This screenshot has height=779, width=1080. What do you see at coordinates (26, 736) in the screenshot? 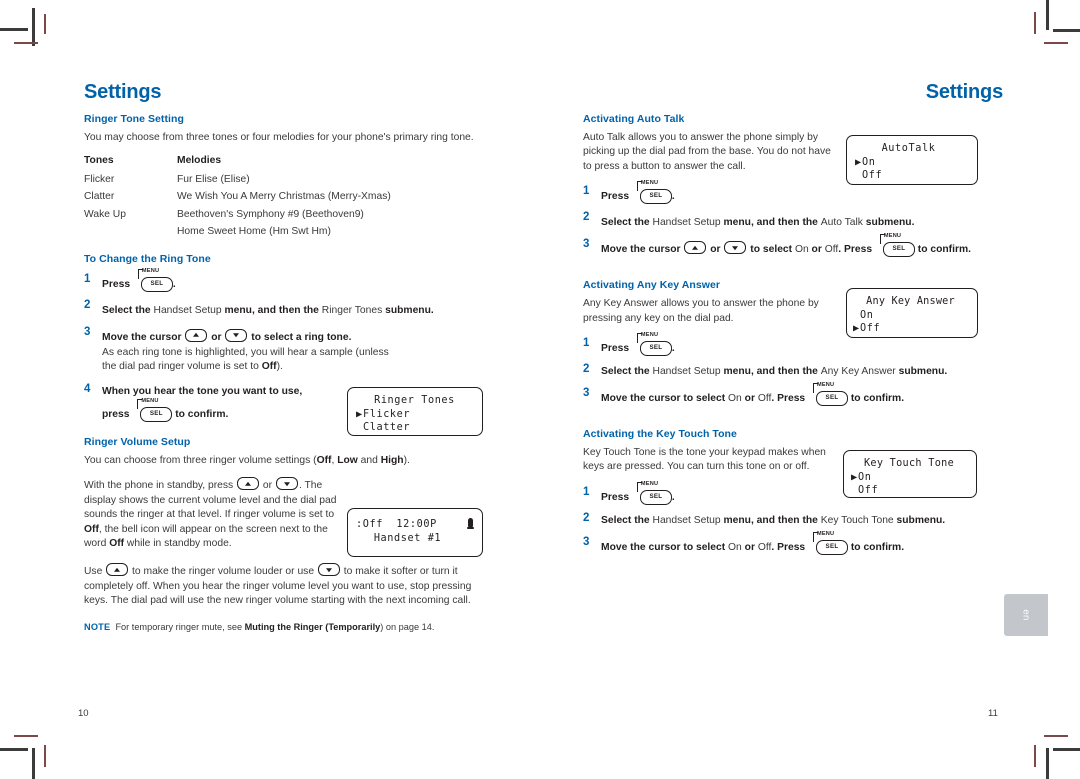
I see `reg-mark-bl-h` at bounding box center [26, 736].